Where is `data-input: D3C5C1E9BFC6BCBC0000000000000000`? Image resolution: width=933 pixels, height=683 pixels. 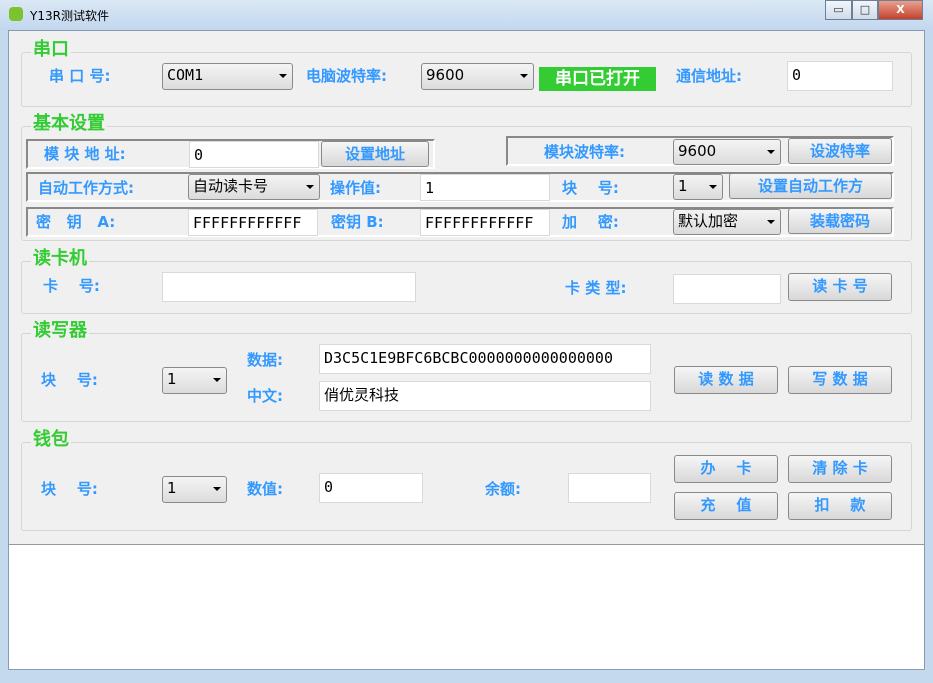 data-input: D3C5C1E9BFC6BCBC0000000000000000 is located at coordinates (485, 359).